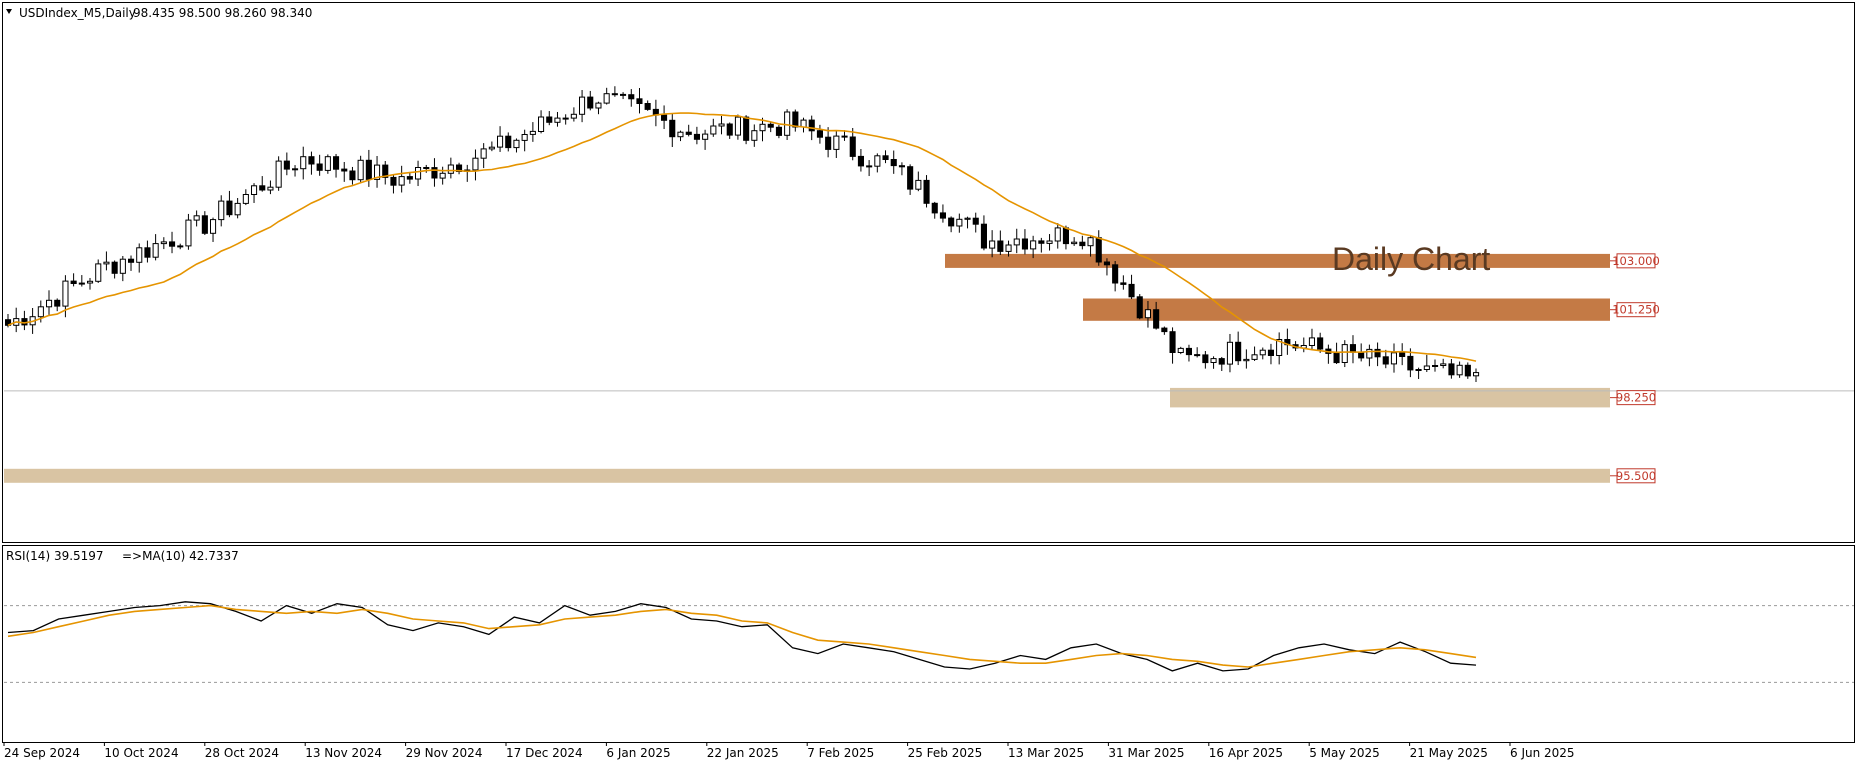  Describe the element at coordinates (1246, 753) in the screenshot. I see `x-tick-label: 16 Apr 2025` at that location.